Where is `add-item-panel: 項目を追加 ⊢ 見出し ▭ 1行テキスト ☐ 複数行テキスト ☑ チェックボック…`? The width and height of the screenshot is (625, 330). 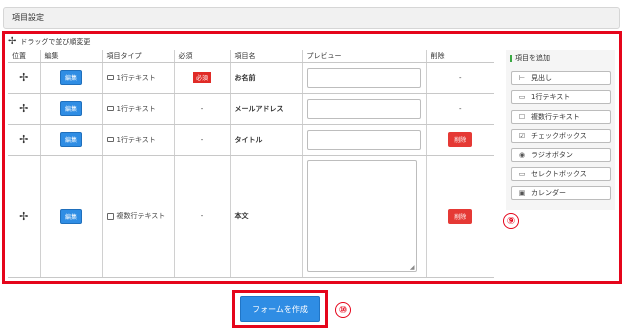
add-item-panel: 項目を追加 ⊢ 見出し ▭ 1行テキスト ☐ 複数行テキスト ☑ チェックボック… is located at coordinates (560, 130).